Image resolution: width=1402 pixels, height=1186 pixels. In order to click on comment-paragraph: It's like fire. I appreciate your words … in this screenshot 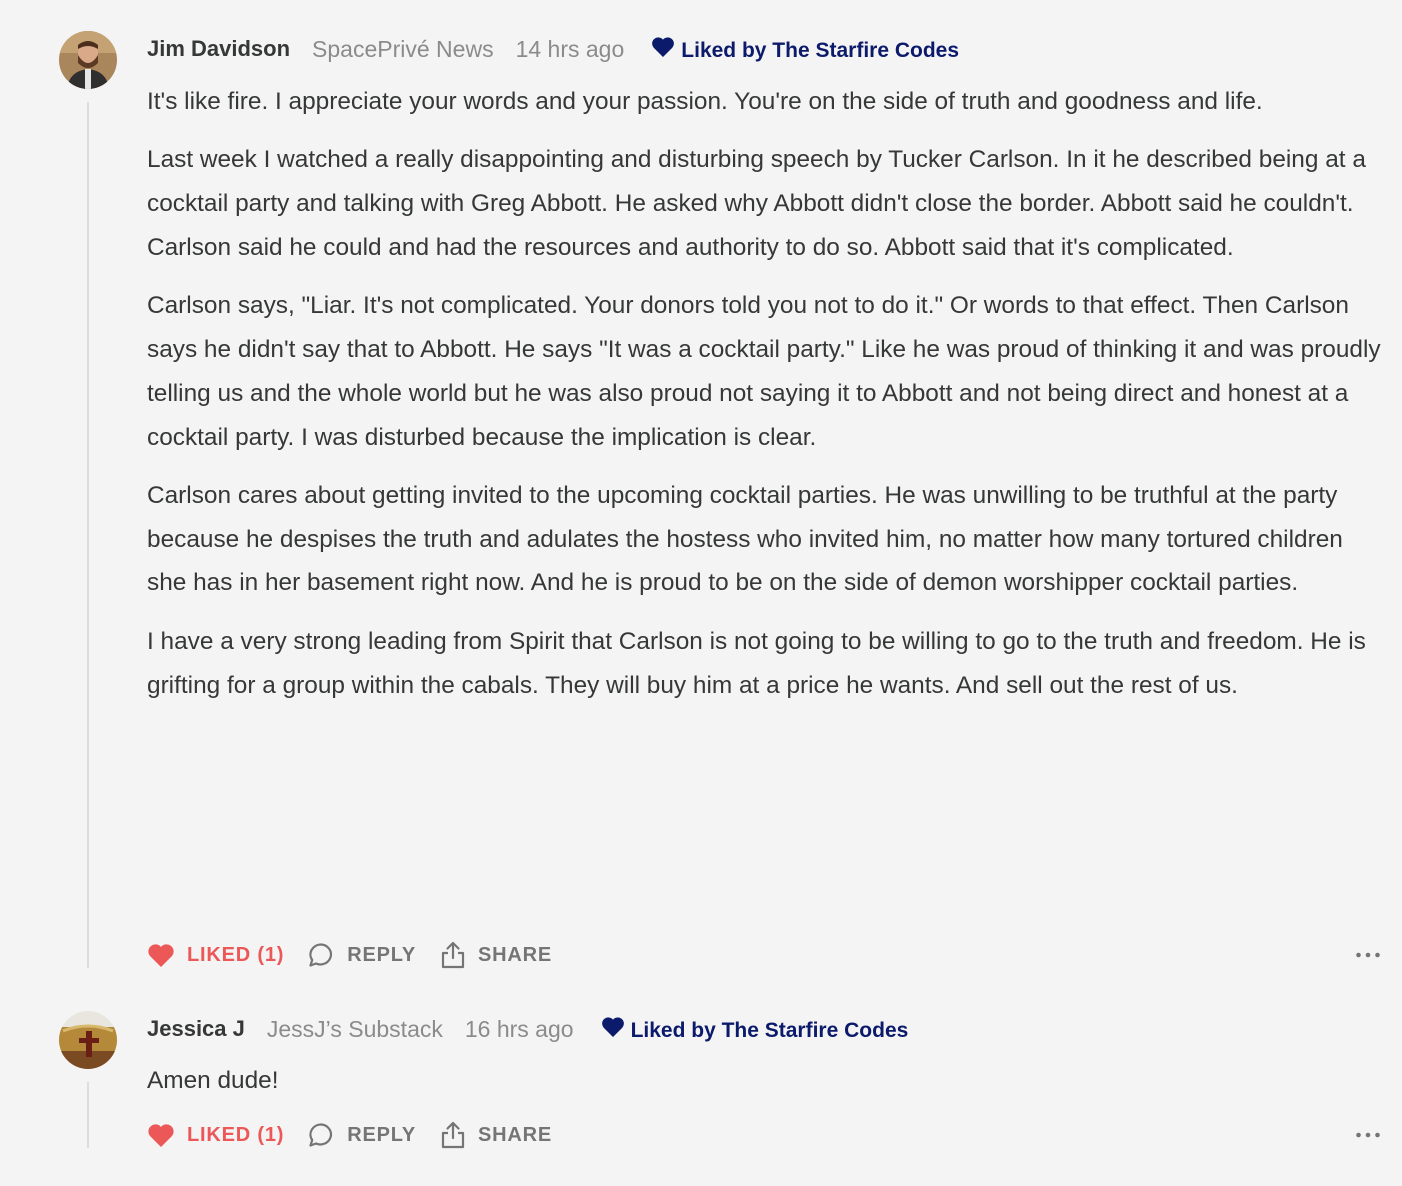, I will do `click(705, 101)`.